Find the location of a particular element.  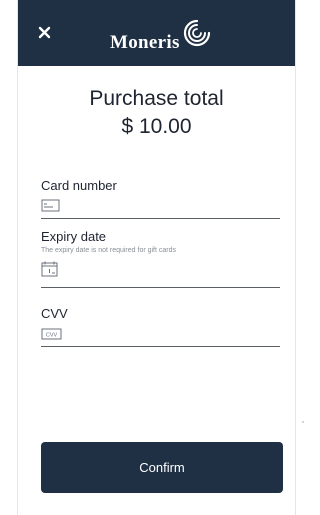

close-icon is located at coordinates (44, 32).